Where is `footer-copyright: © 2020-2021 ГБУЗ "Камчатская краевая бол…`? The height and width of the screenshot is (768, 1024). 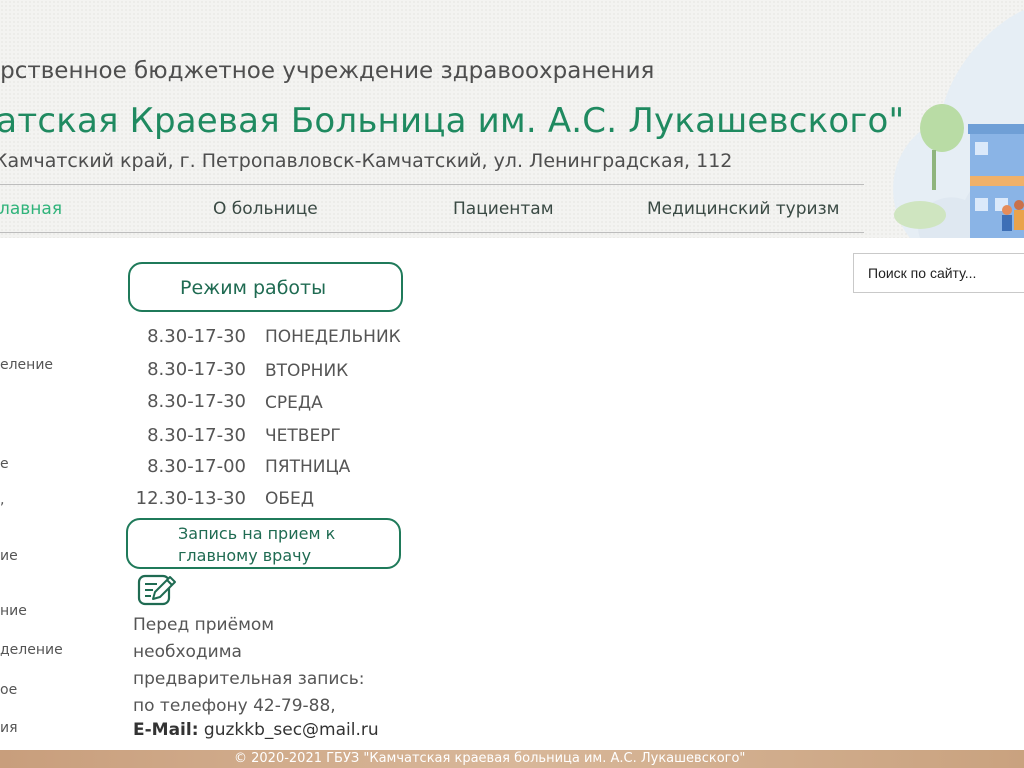
footer-copyright: © 2020-2021 ГБУЗ "Камчатская краевая бол… is located at coordinates (490, 758).